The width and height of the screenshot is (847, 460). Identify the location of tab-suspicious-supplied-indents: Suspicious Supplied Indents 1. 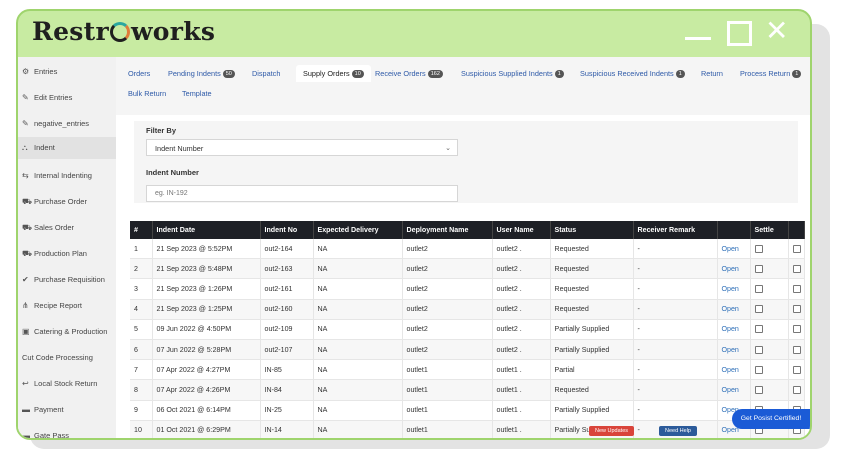
(512, 73).